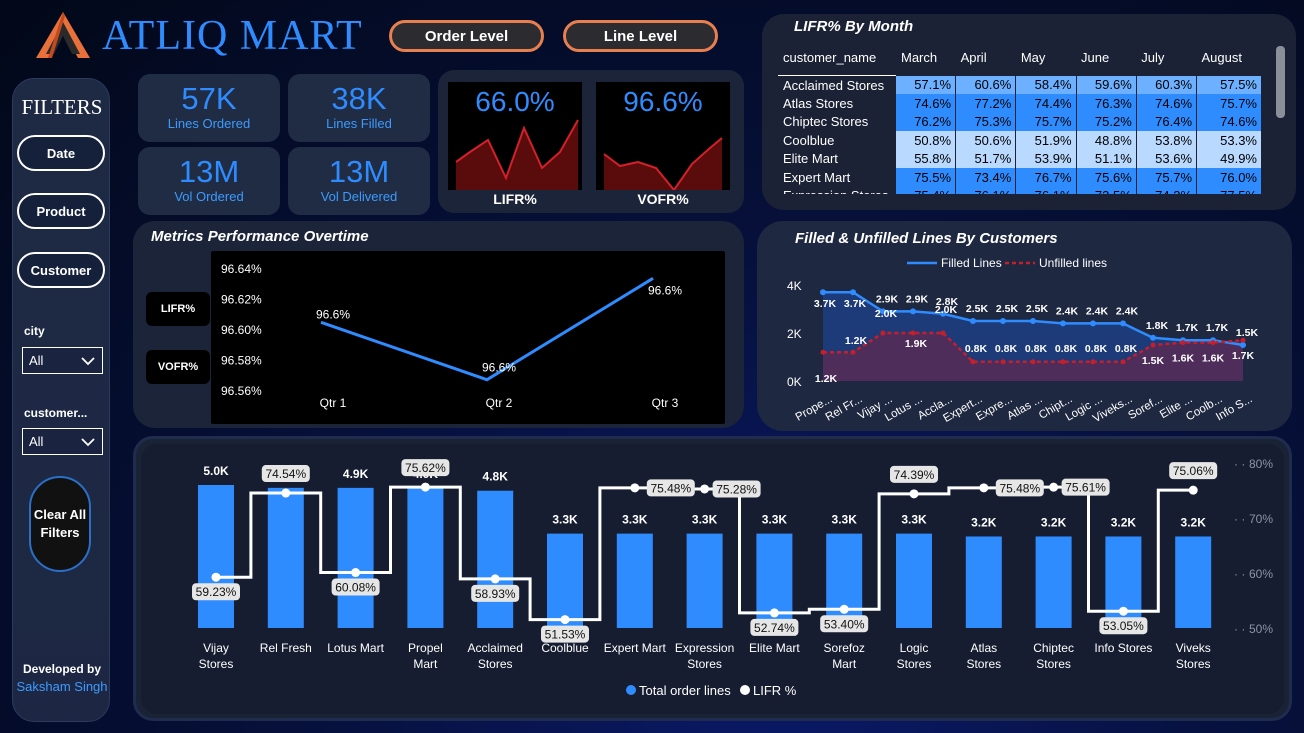 This screenshot has height=733, width=1304. What do you see at coordinates (926, 63) in the screenshot?
I see `column-header: March` at bounding box center [926, 63].